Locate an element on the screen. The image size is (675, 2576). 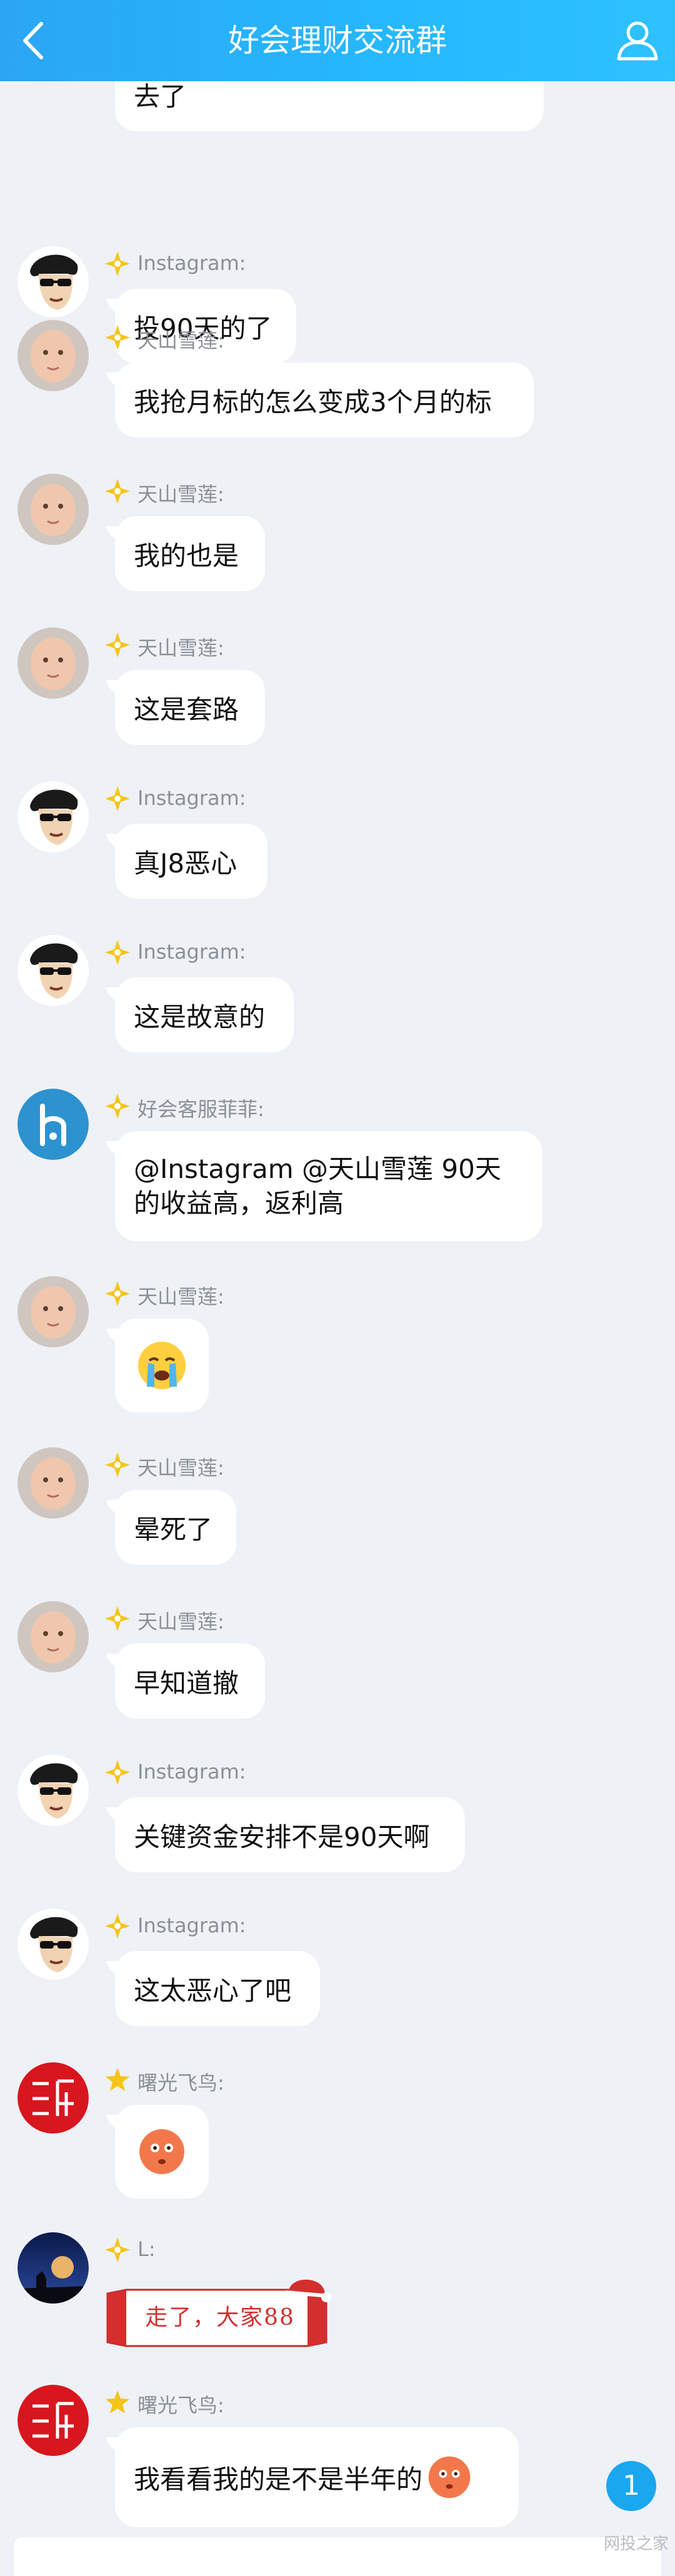
message-bubble: 关键资金安排不是90天啊 is located at coordinates (290, 1834).